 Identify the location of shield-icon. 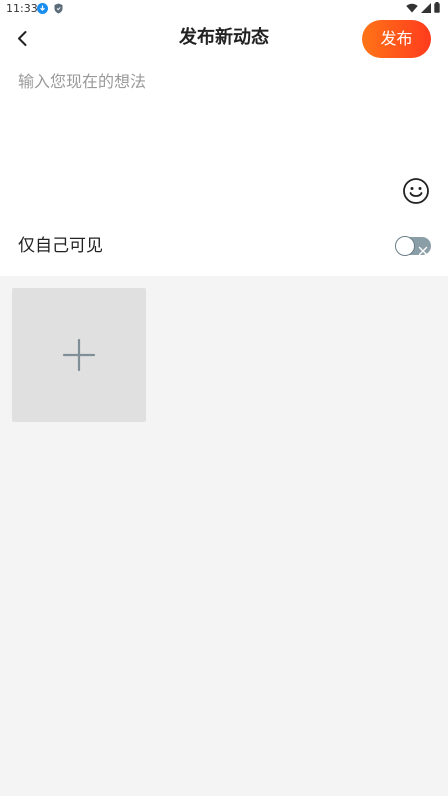
(58, 8).